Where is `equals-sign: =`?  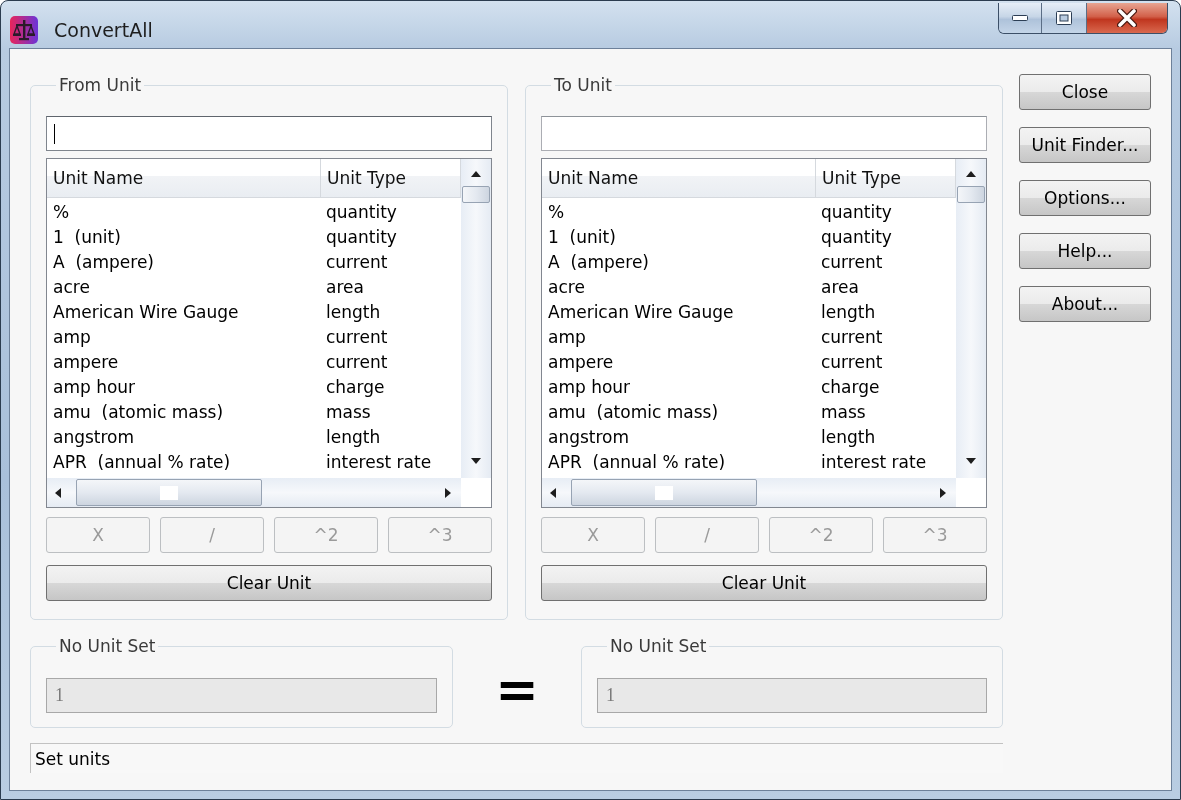 equals-sign: = is located at coordinates (517, 689).